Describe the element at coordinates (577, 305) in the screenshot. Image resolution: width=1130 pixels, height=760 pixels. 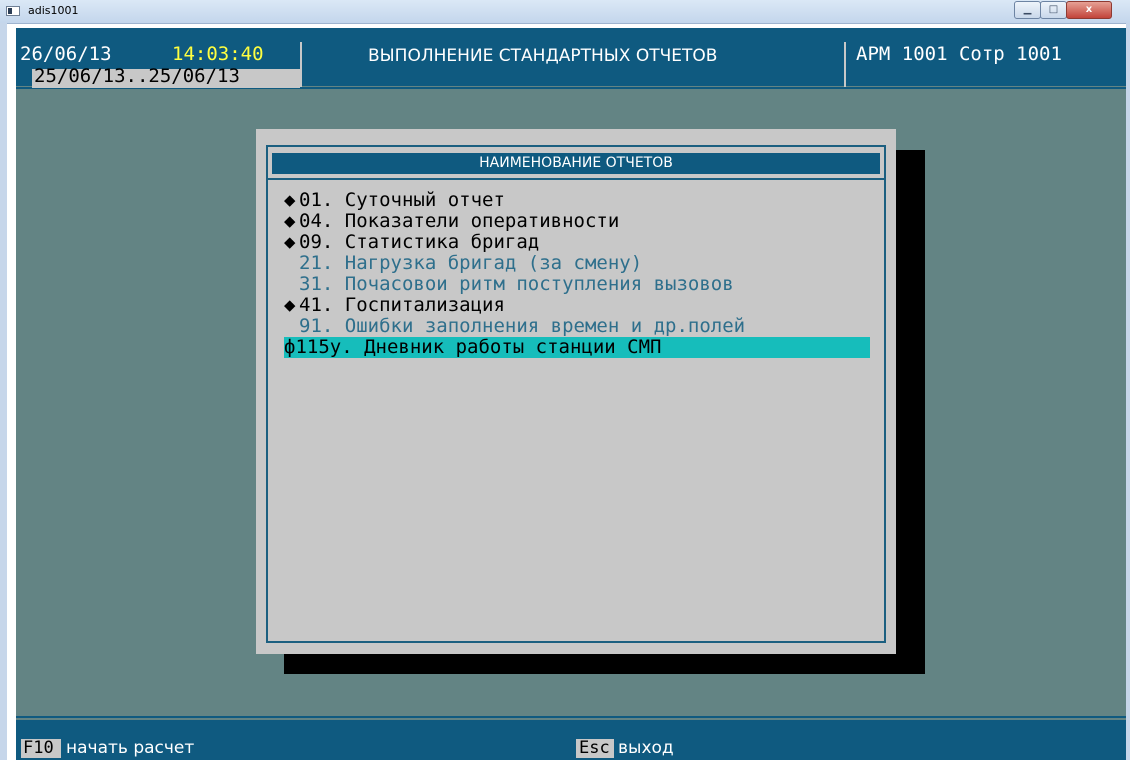
I see `report-item: ◆ 41. Госпитализация` at that location.